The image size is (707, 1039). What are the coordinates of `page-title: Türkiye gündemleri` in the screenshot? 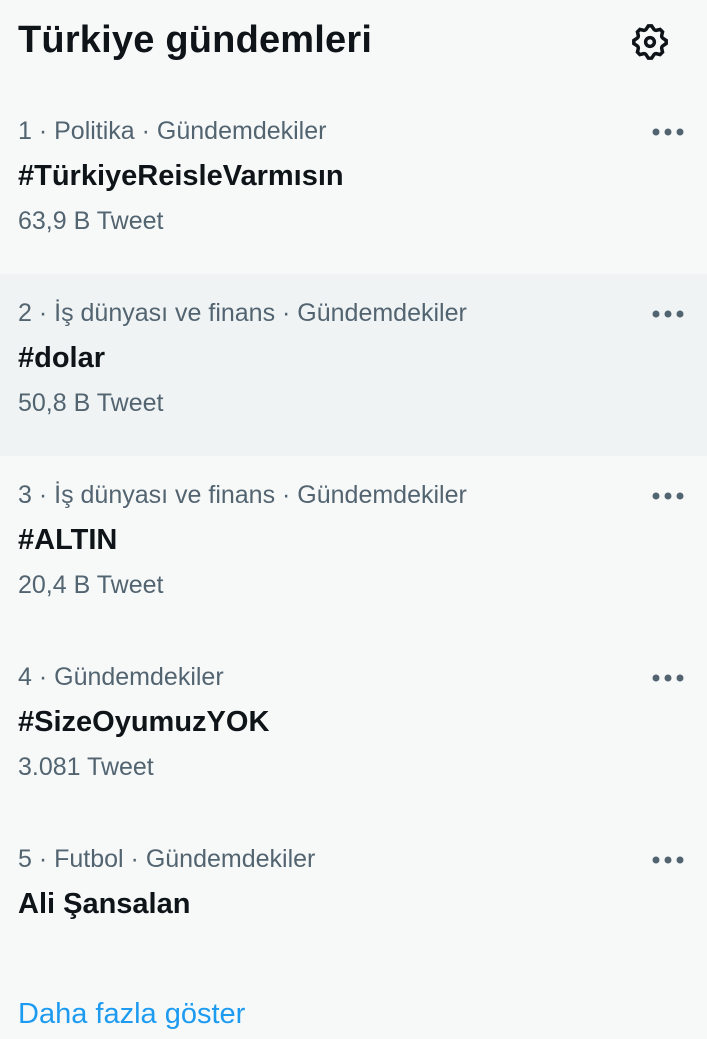 It's located at (195, 40).